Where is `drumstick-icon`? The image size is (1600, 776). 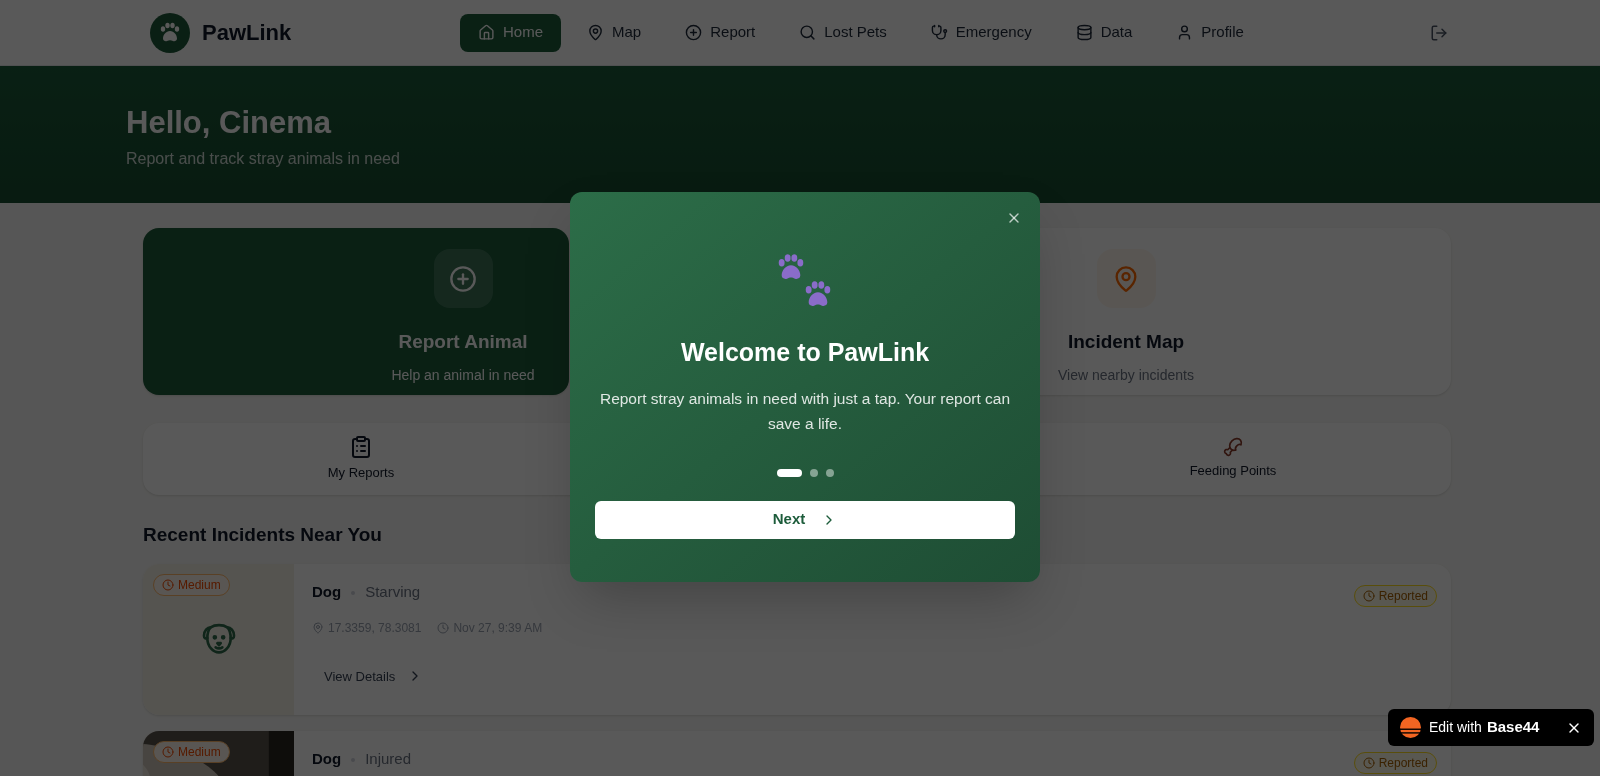
drumstick-icon is located at coordinates (1233, 447).